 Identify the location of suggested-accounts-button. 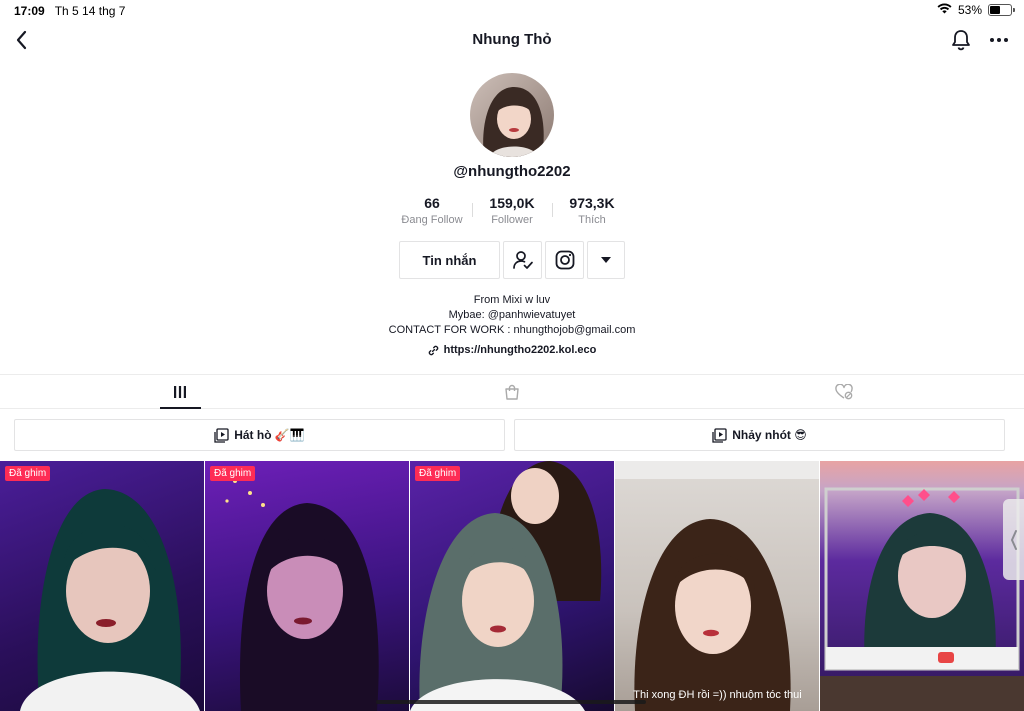
(606, 260).